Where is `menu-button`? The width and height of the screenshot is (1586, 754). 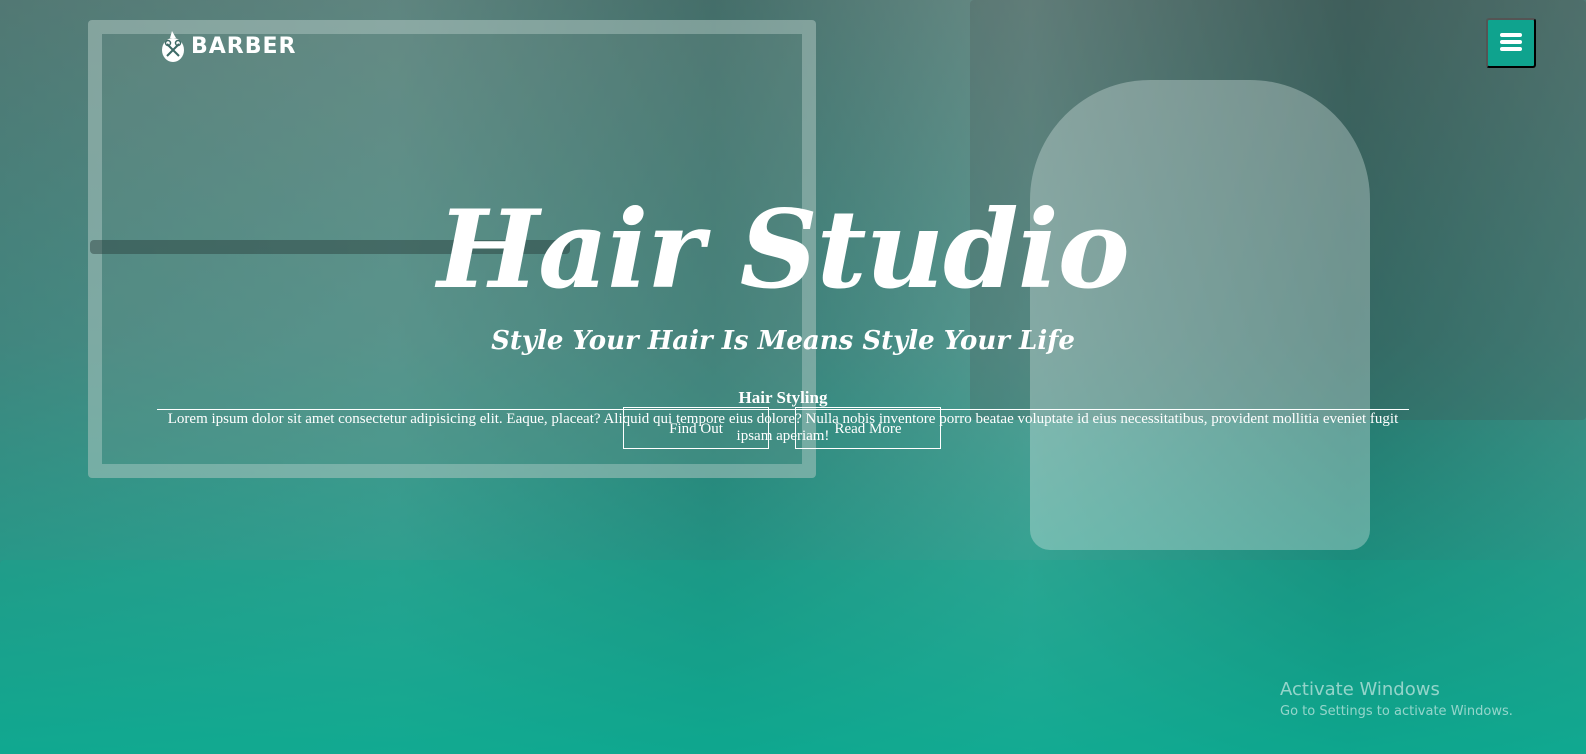 menu-button is located at coordinates (1511, 43).